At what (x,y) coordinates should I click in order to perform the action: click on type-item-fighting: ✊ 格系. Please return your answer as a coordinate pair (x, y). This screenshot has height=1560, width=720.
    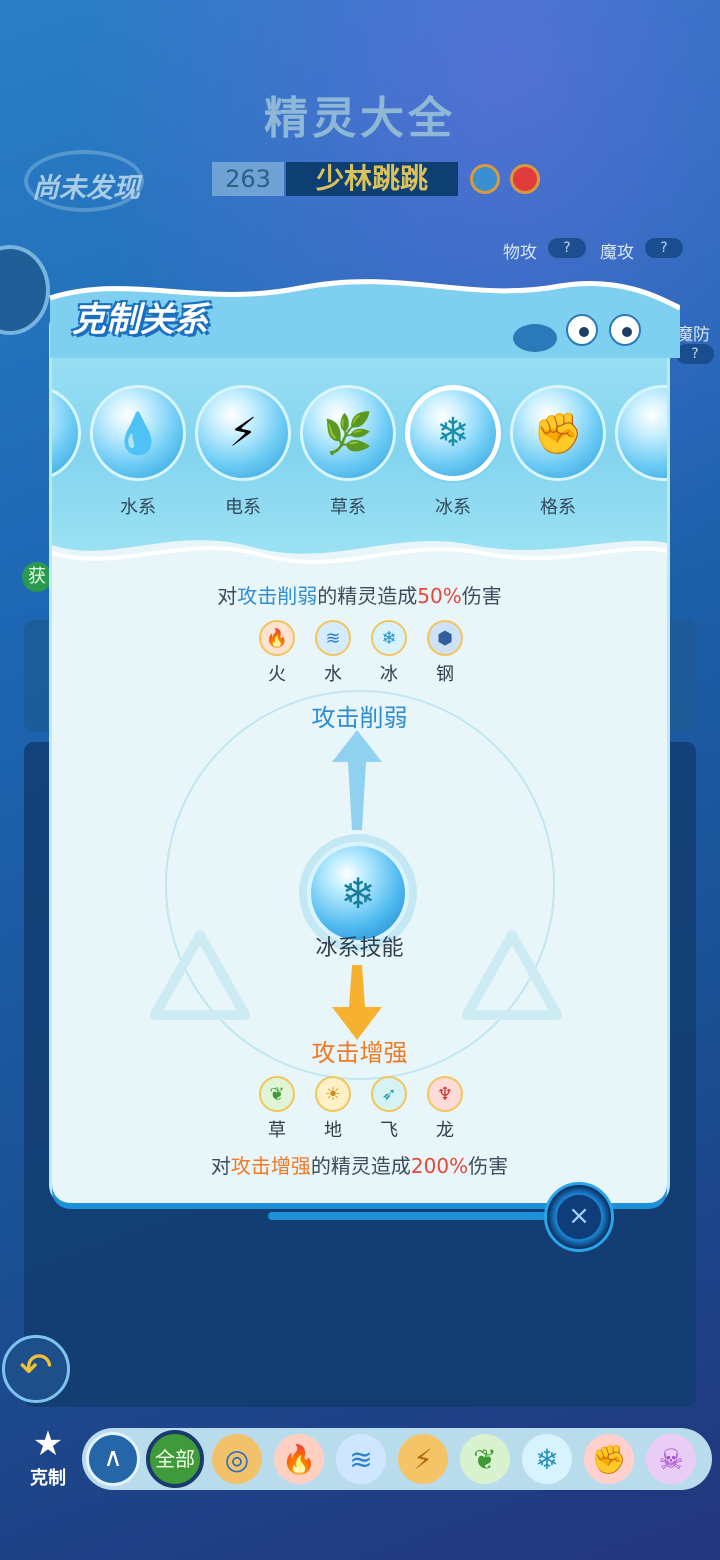
    Looking at the image, I should click on (558, 452).